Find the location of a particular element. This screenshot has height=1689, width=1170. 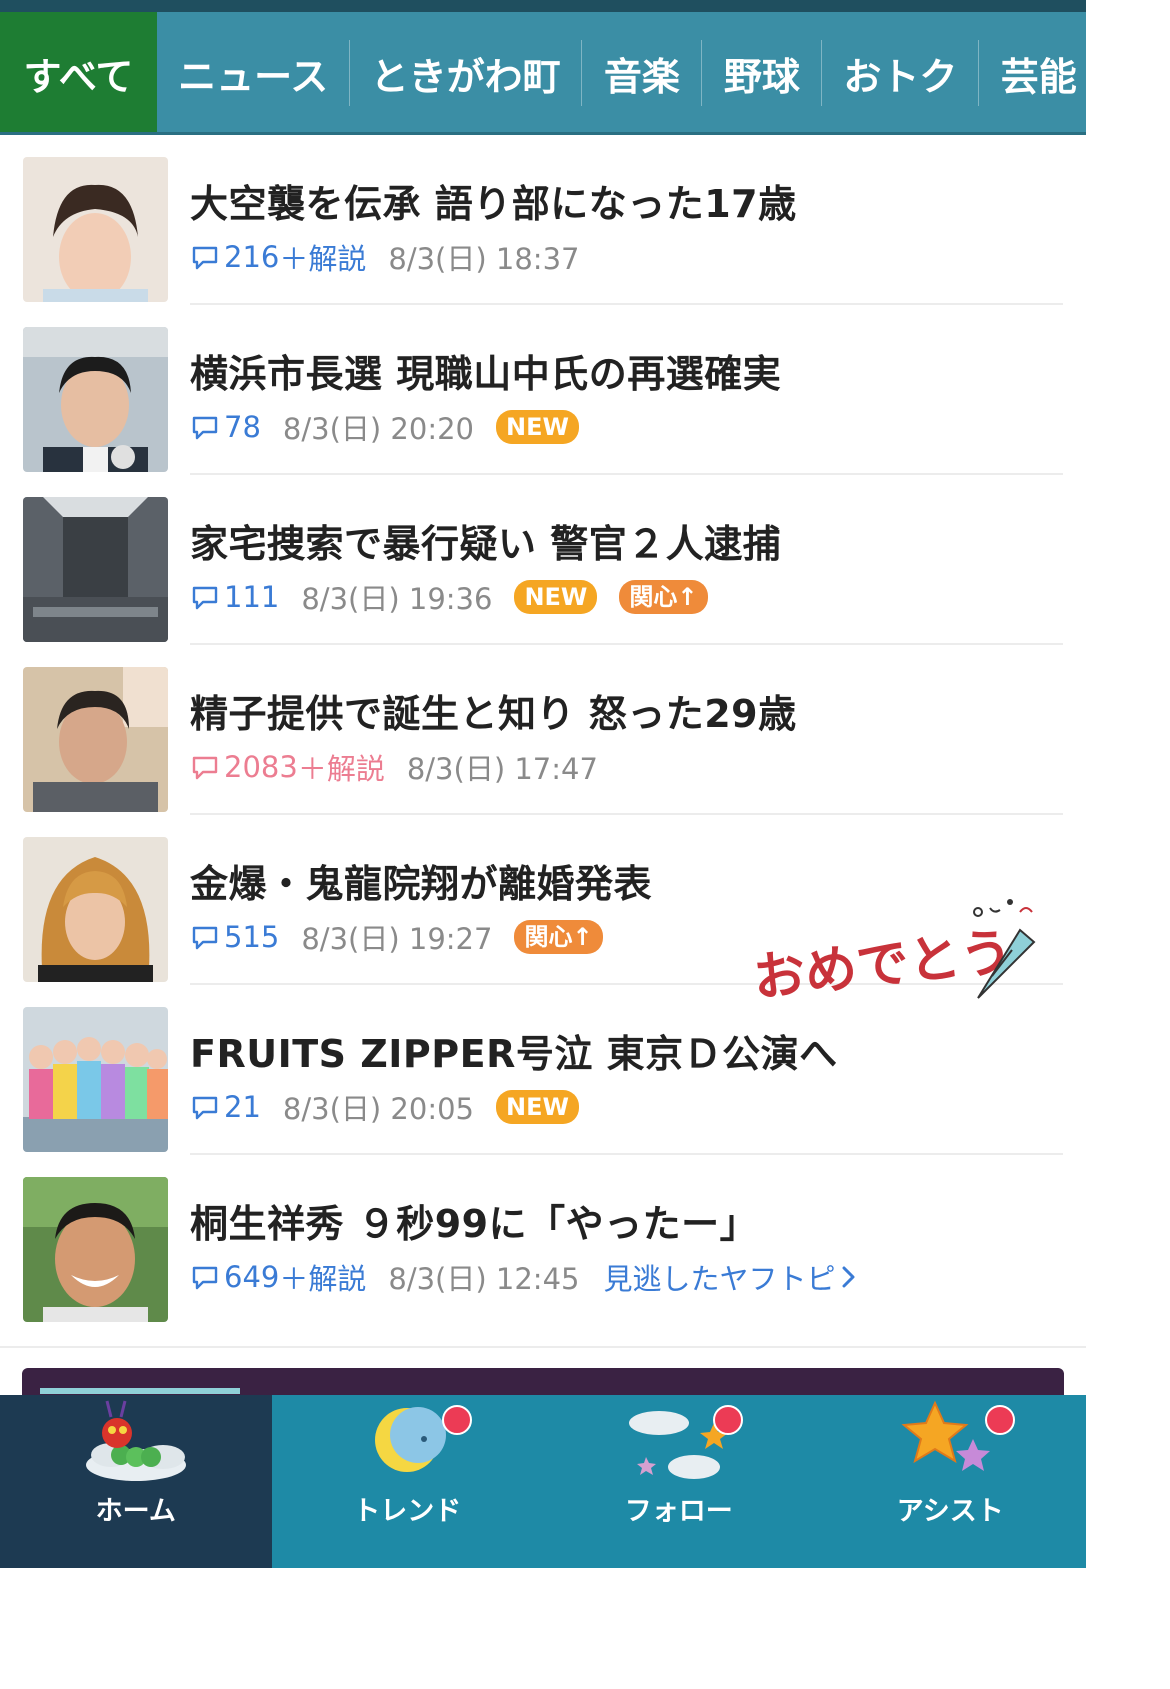

nav-label: アシスト is located at coordinates (950, 1511).